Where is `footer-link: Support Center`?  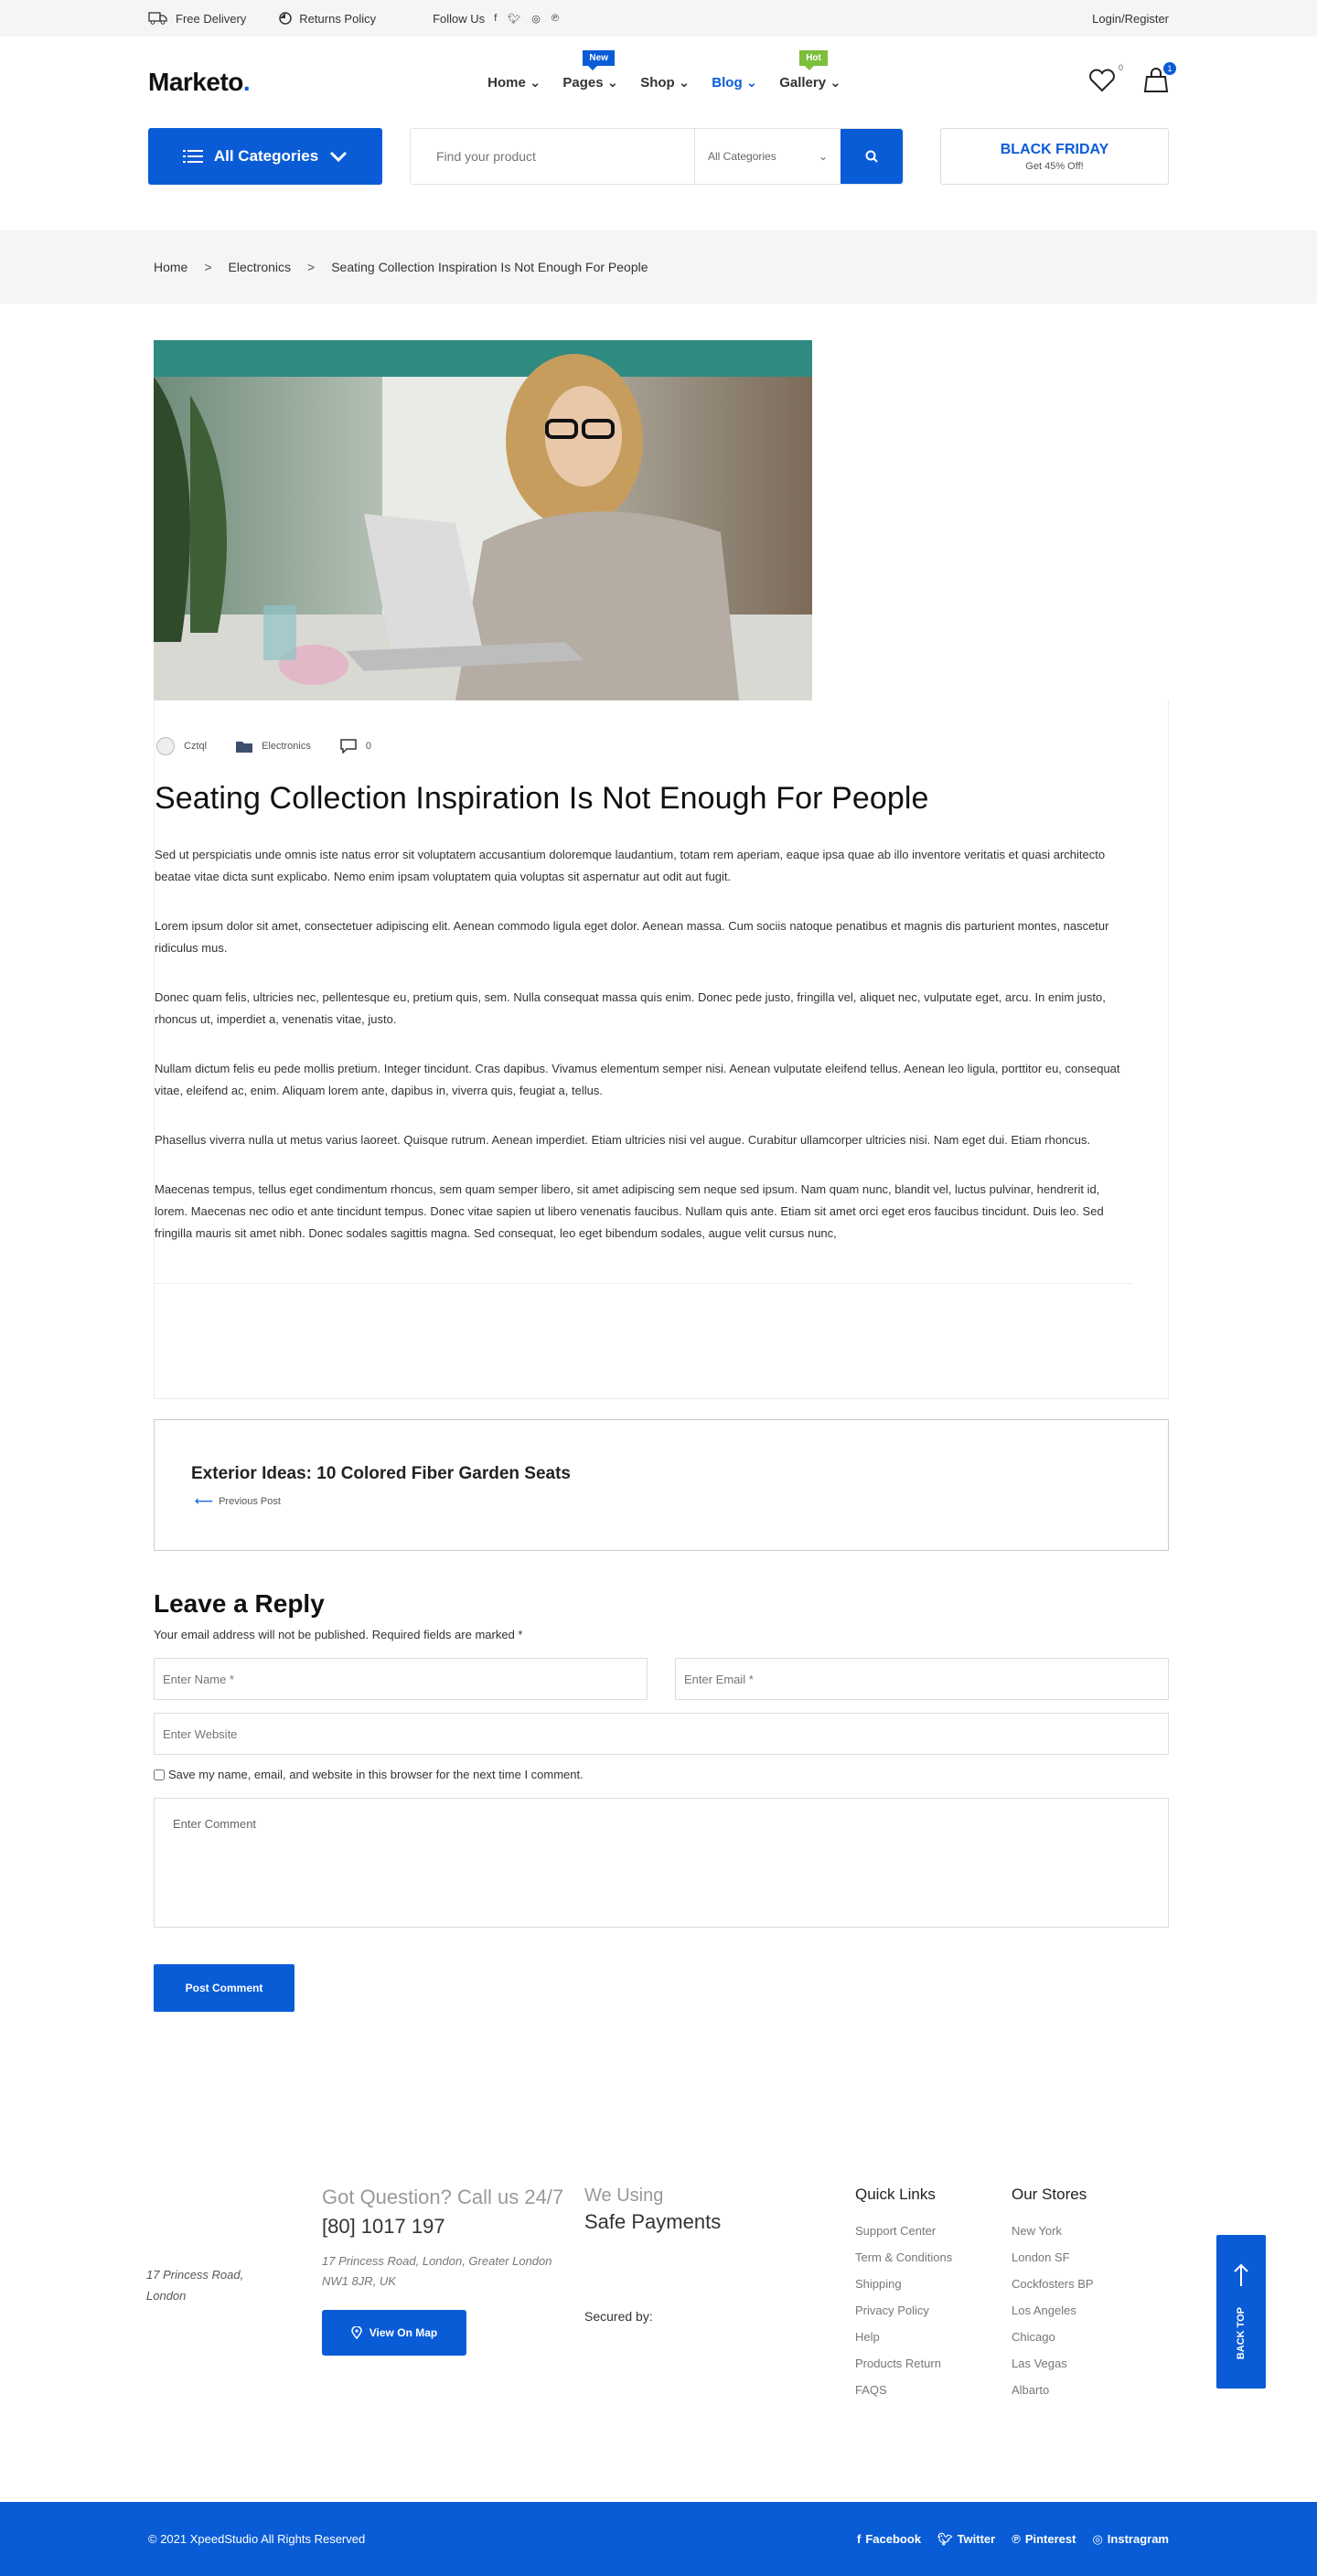
footer-link: Support Center is located at coordinates (903, 2231).